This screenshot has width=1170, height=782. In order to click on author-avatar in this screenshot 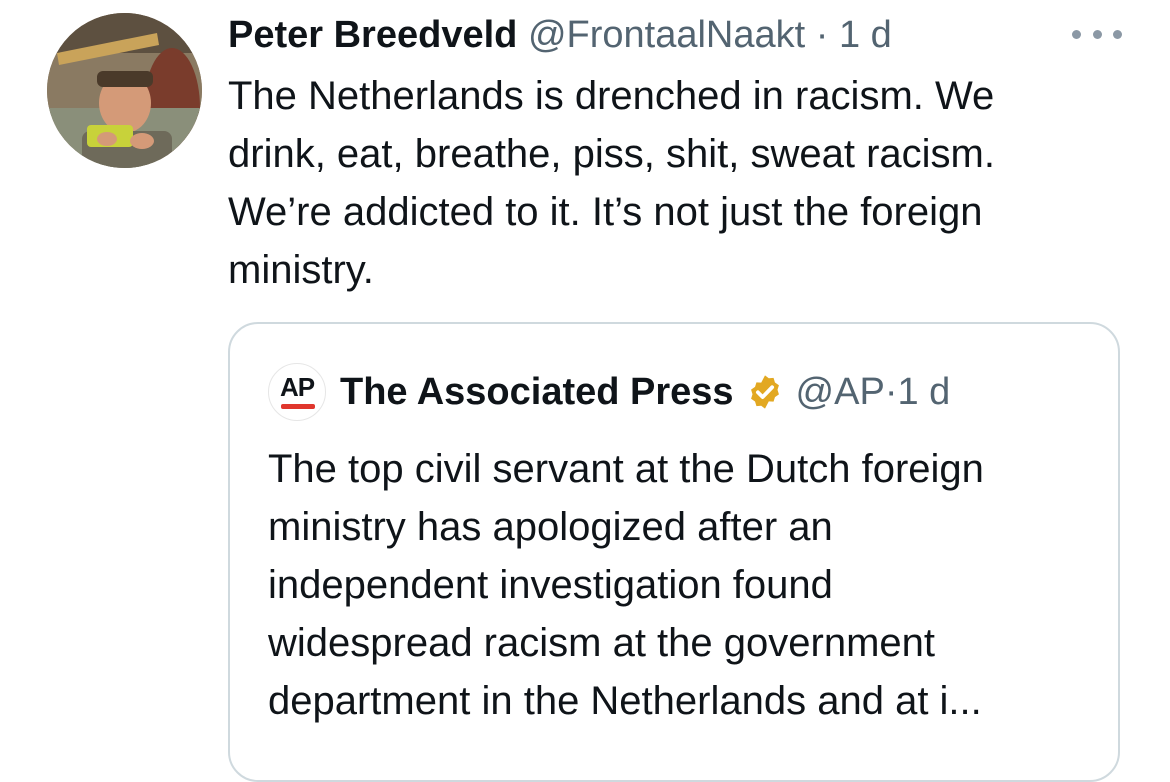, I will do `click(124, 90)`.